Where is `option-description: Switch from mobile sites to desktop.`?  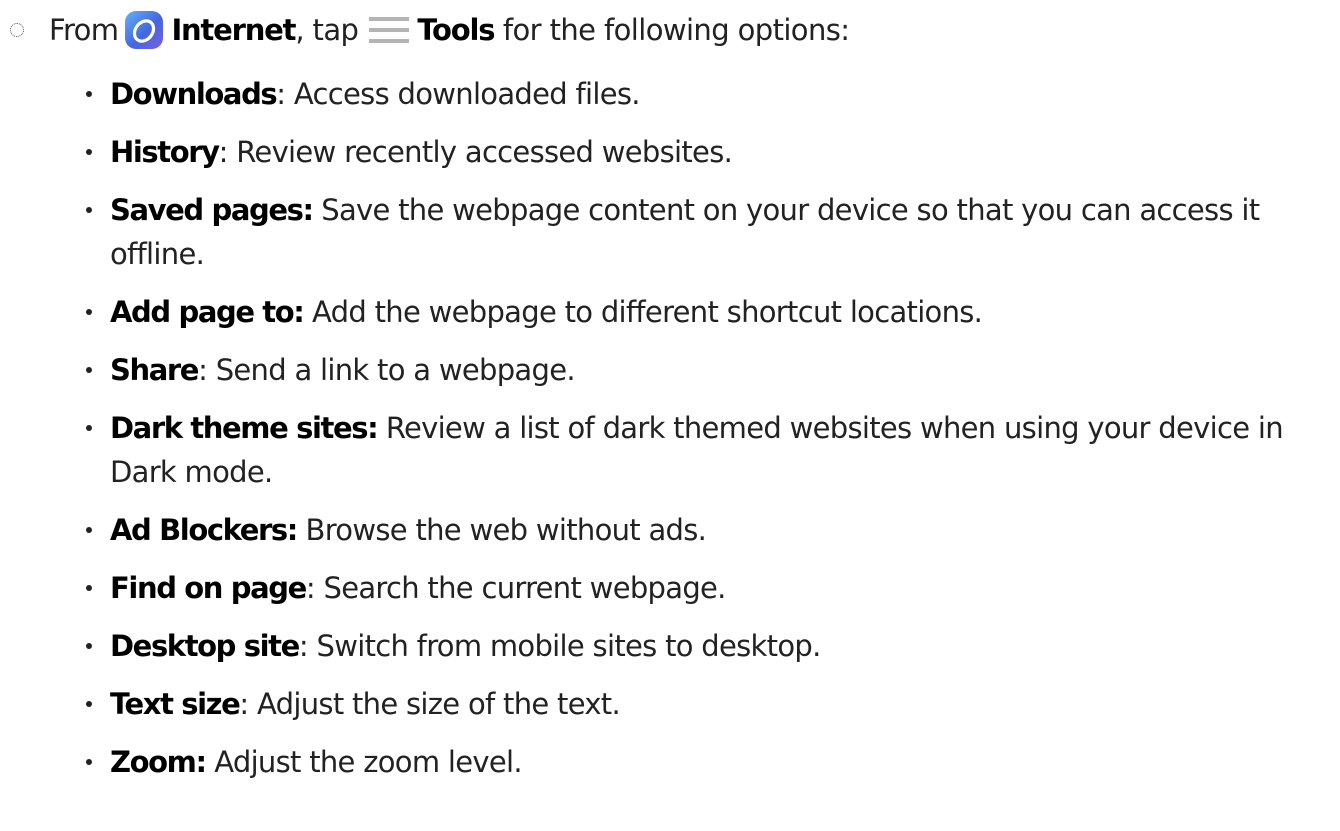 option-description: Switch from mobile sites to desktop. is located at coordinates (568, 646).